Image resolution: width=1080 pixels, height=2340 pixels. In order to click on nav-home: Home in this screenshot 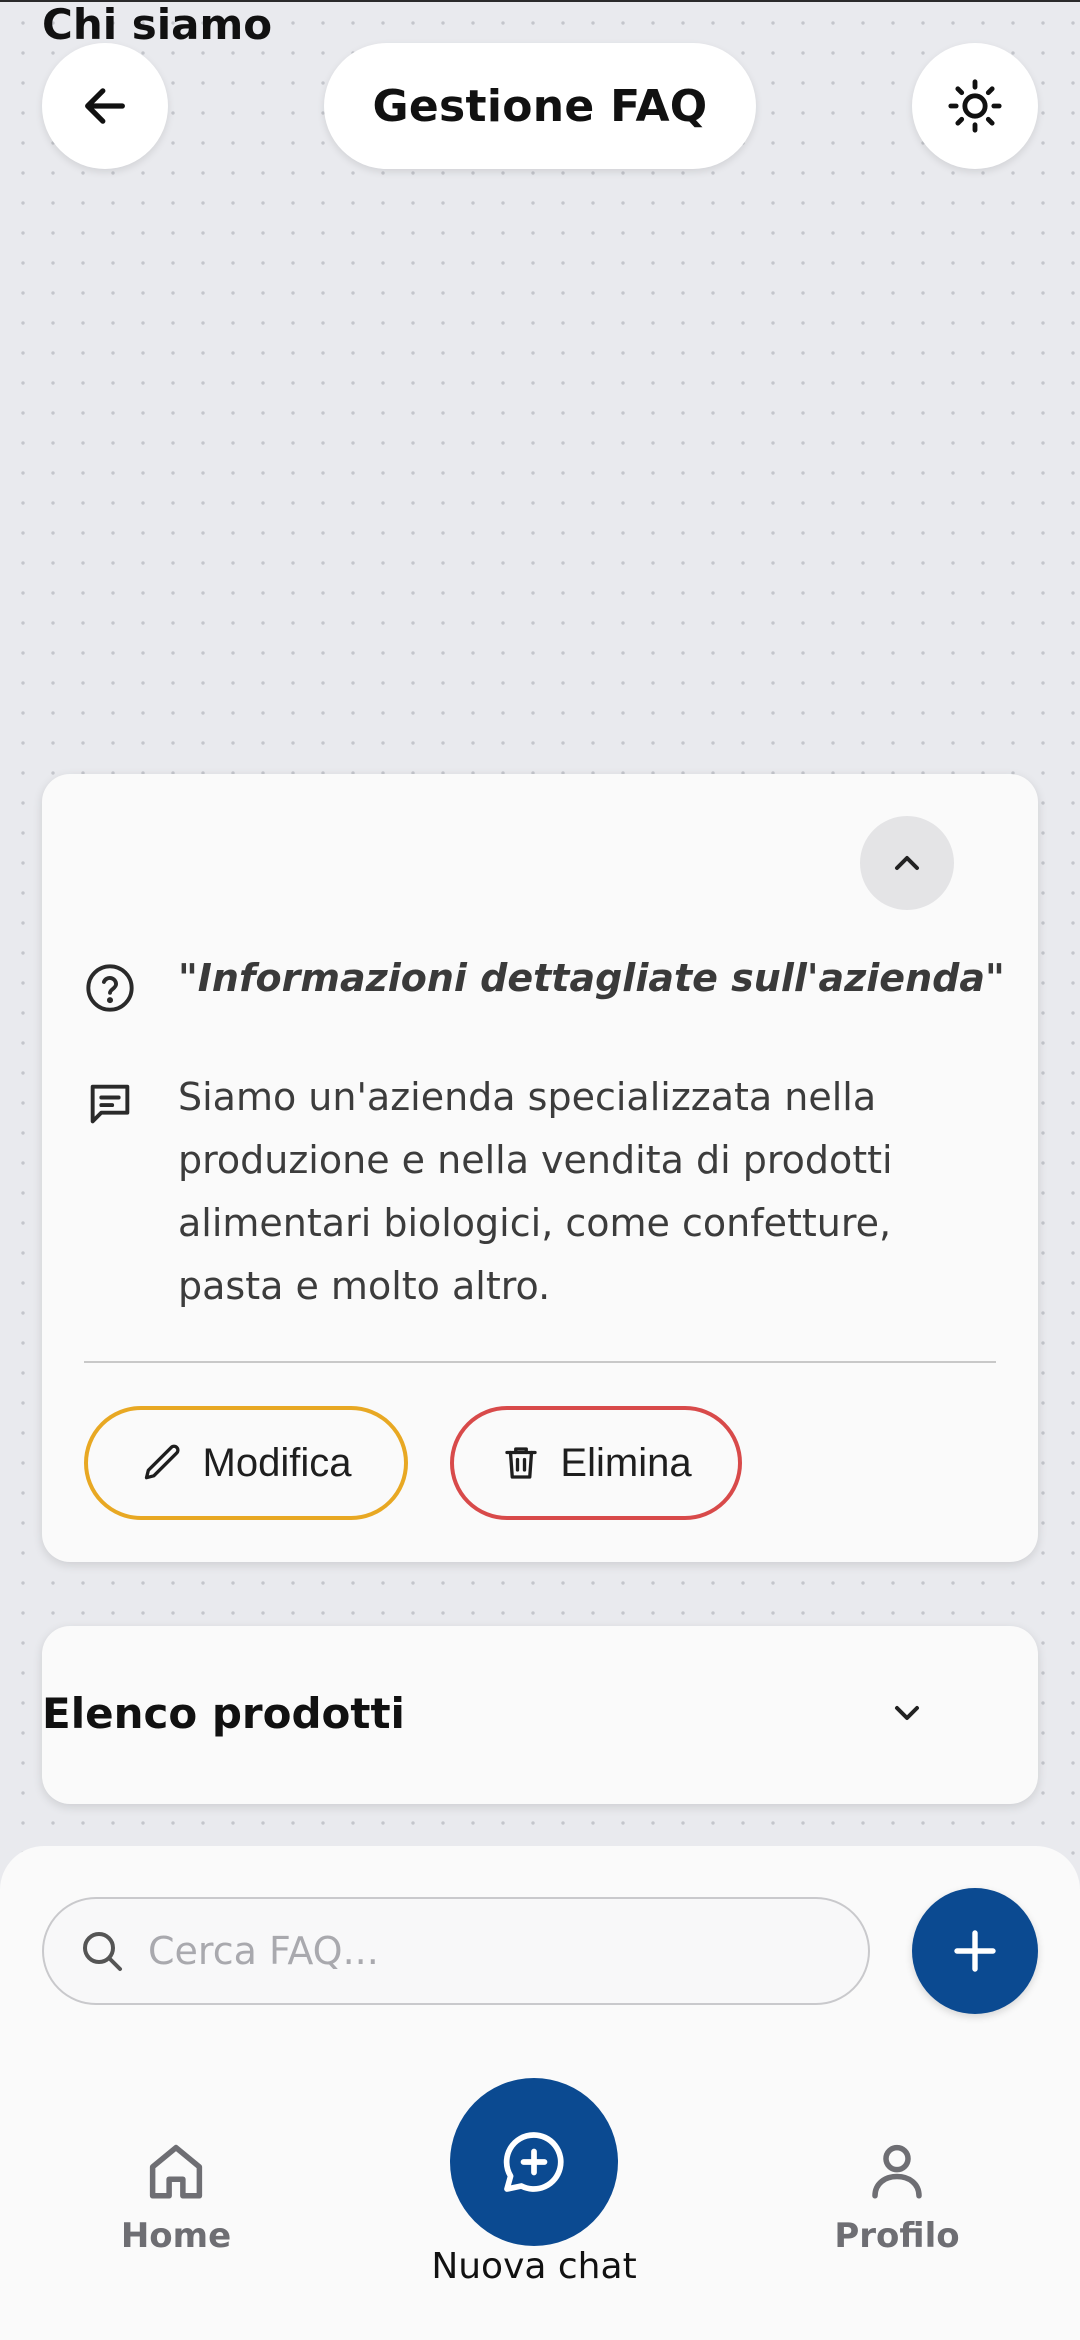, I will do `click(176, 2197)`.